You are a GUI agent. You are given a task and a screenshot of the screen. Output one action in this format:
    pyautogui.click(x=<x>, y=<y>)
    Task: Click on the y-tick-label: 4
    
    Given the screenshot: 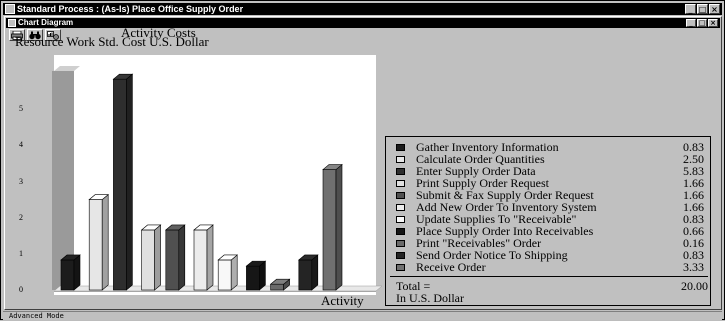 What is the action you would take?
    pyautogui.click(x=21, y=145)
    